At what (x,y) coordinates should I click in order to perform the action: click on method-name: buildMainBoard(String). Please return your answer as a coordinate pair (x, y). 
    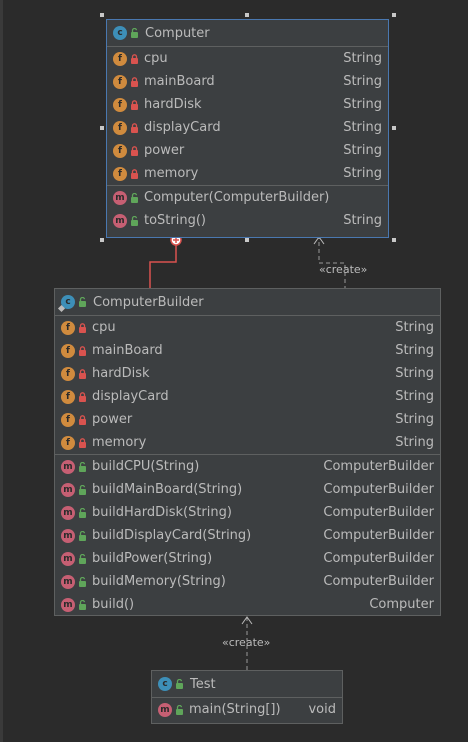
    Looking at the image, I should click on (167, 489).